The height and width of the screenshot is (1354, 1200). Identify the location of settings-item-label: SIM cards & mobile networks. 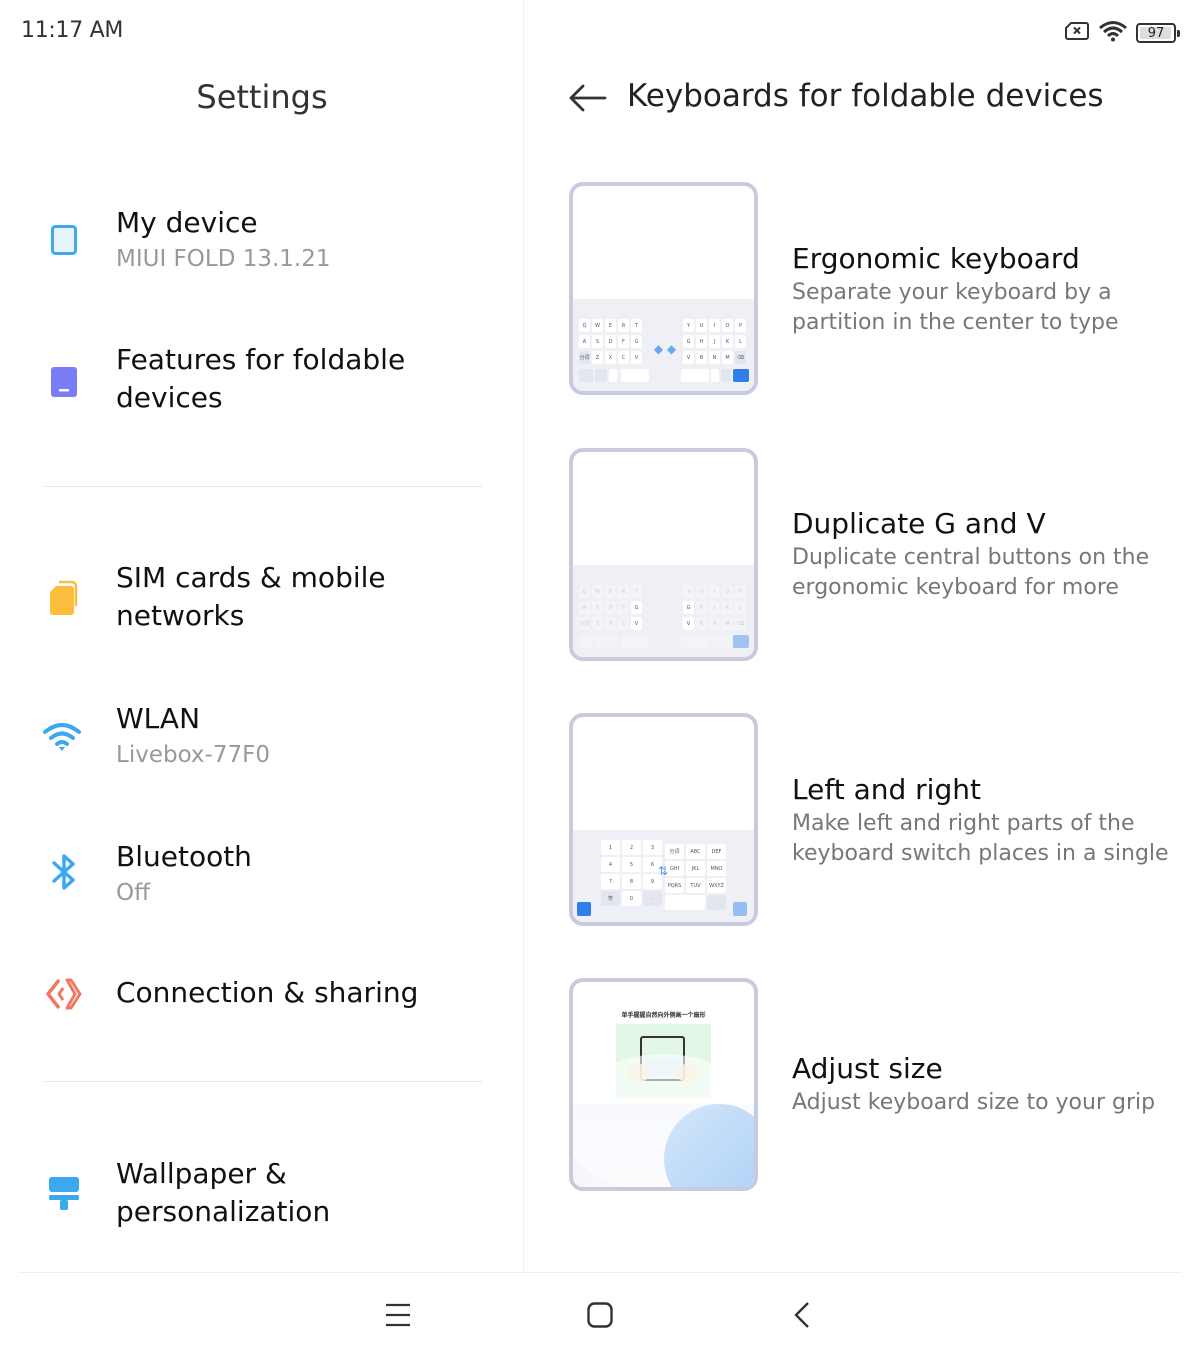
(251, 596).